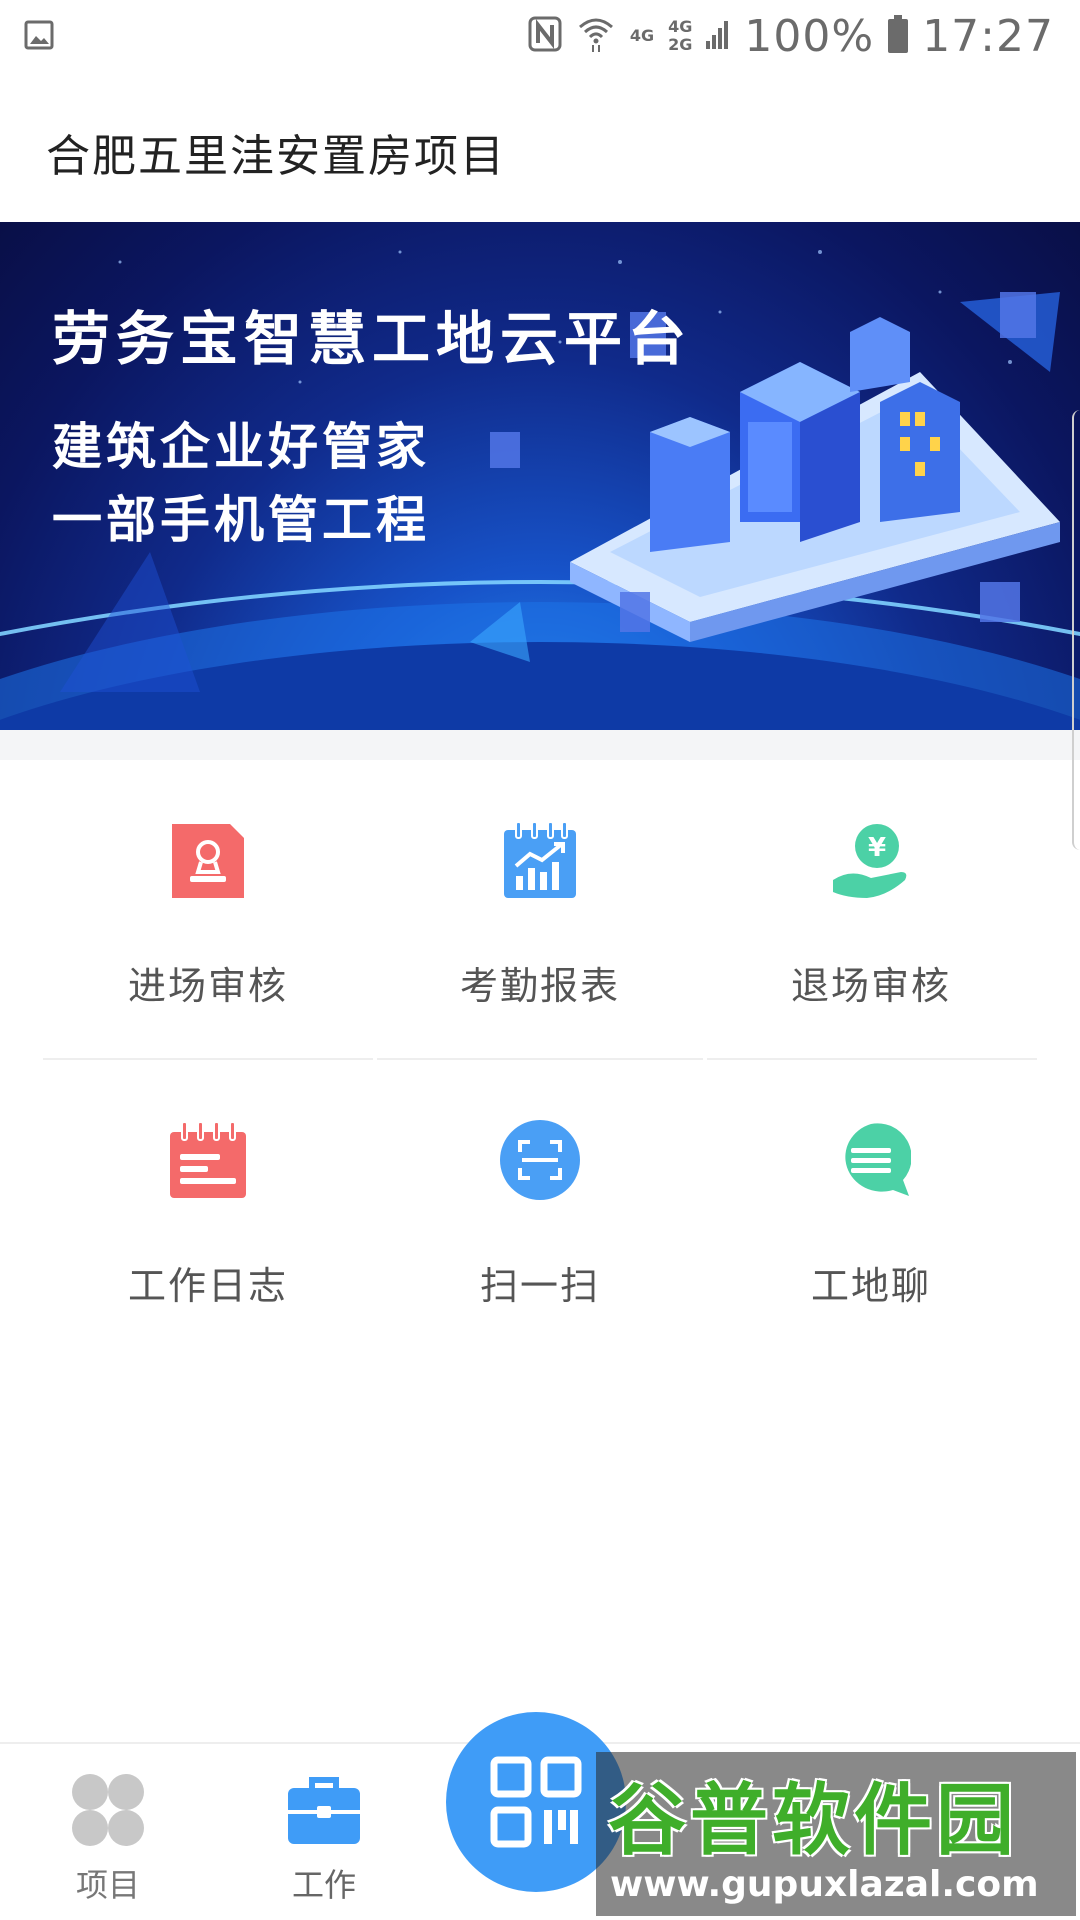 This screenshot has height=1920, width=1080. I want to click on grid-item-label: 退场审核, so click(870, 986).